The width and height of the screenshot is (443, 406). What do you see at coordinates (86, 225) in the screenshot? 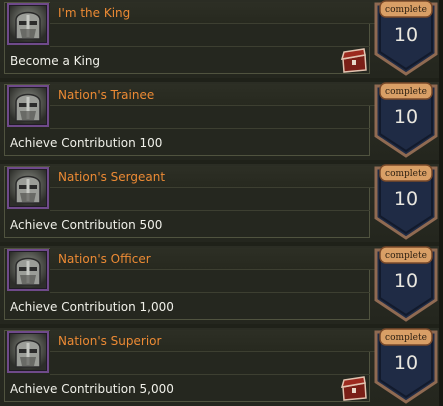
I see `achievement-description: Achieve Contribution 500` at bounding box center [86, 225].